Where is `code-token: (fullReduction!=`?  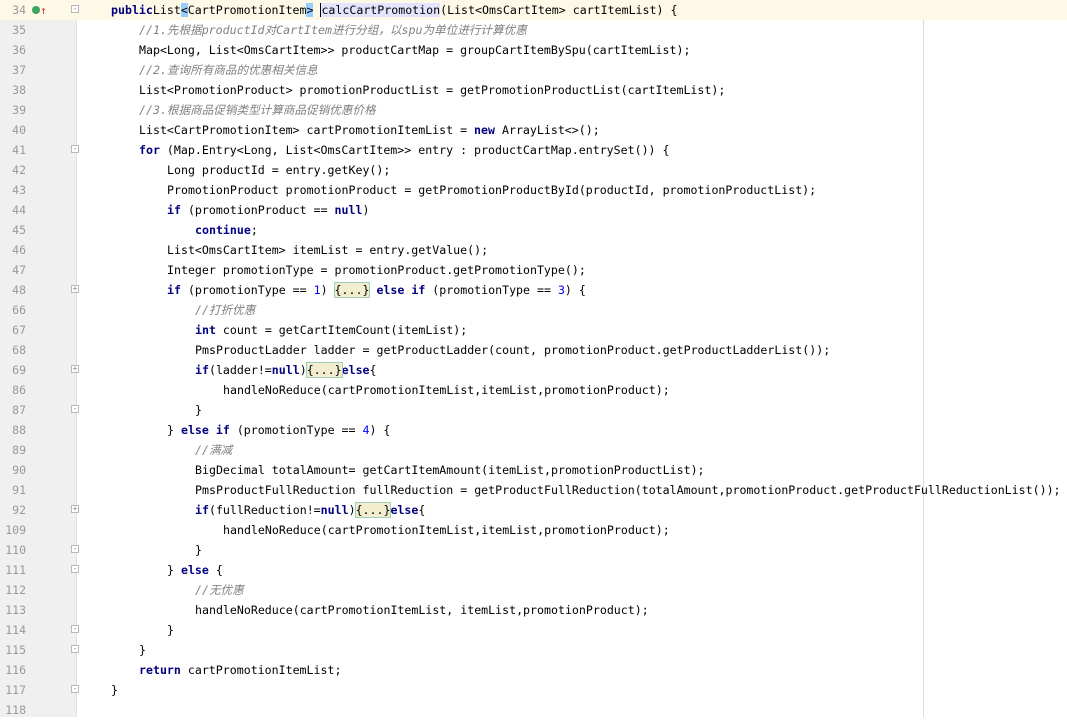 code-token: (fullReduction!= is located at coordinates (264, 510).